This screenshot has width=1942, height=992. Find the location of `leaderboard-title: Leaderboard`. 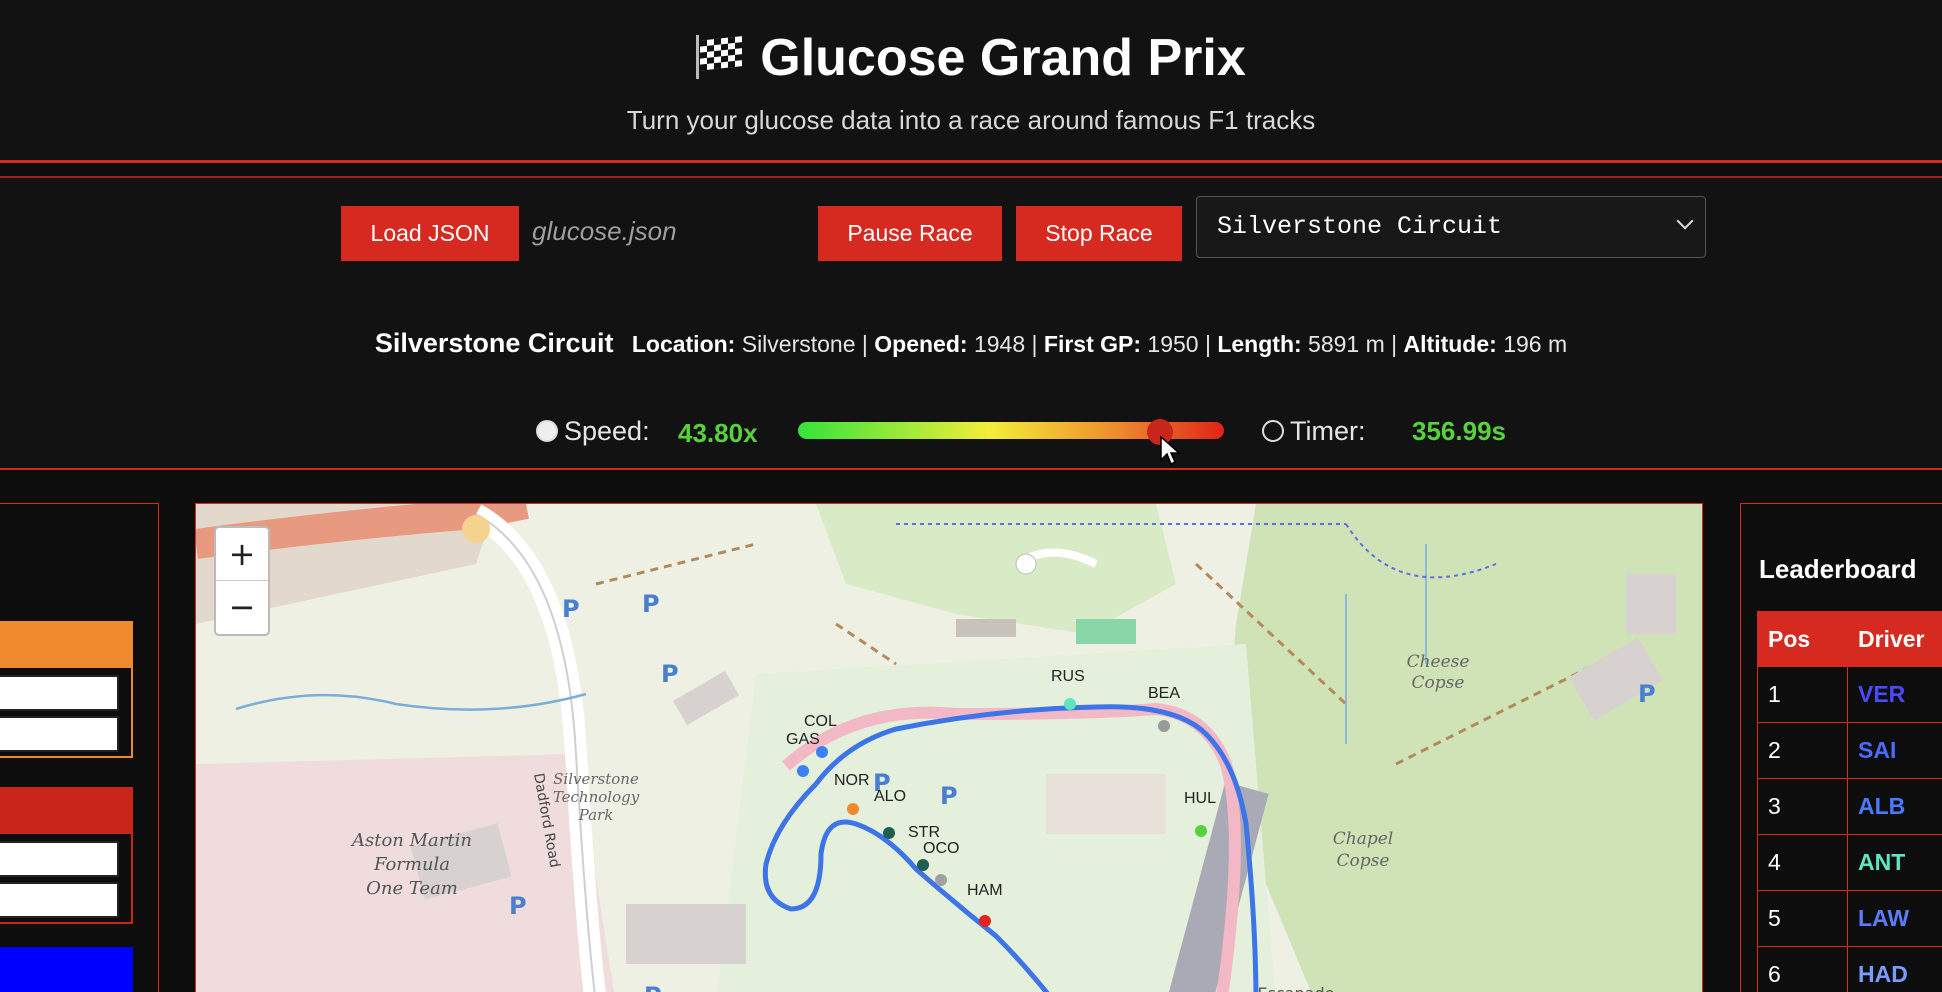

leaderboard-title: Leaderboard is located at coordinates (1838, 569).